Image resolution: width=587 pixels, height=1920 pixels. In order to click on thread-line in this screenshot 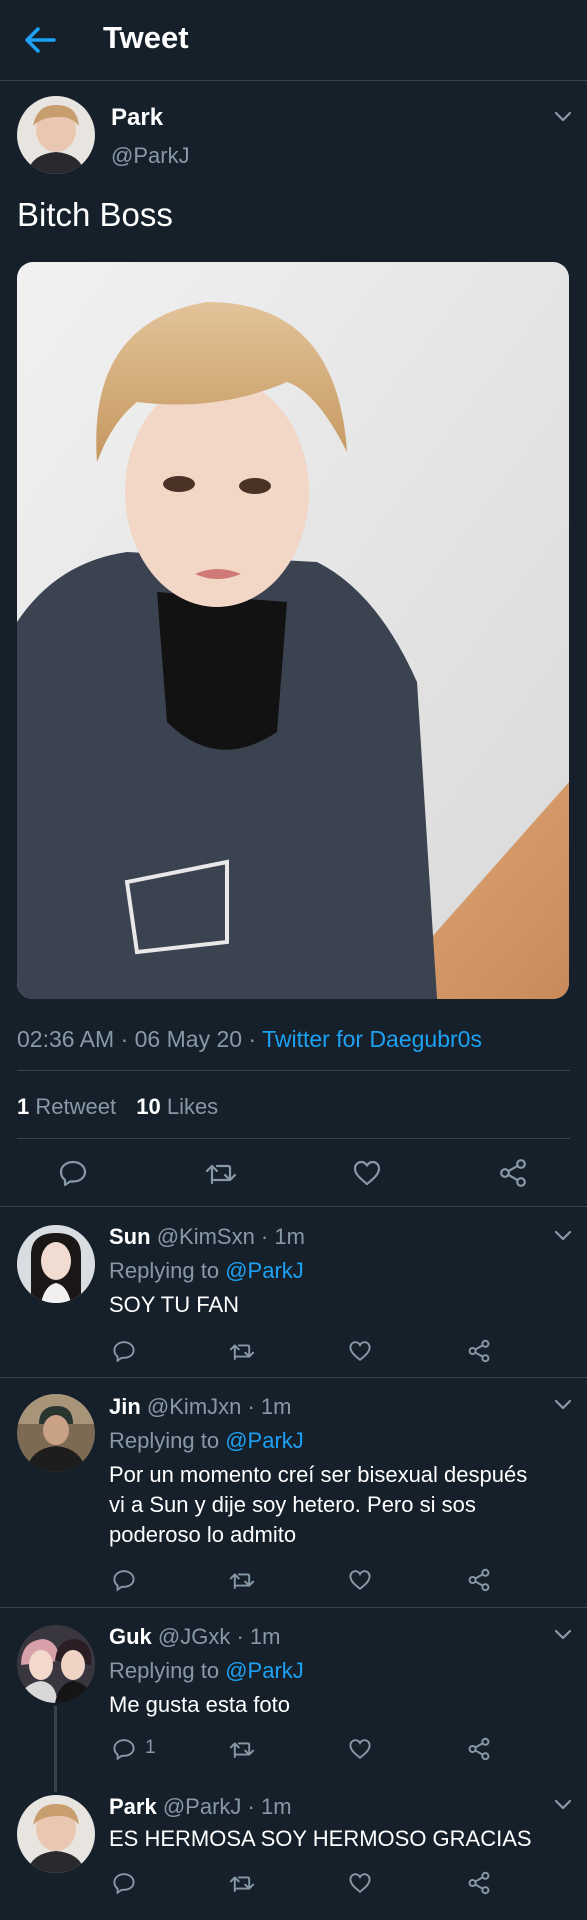, I will do `click(55, 1749)`.